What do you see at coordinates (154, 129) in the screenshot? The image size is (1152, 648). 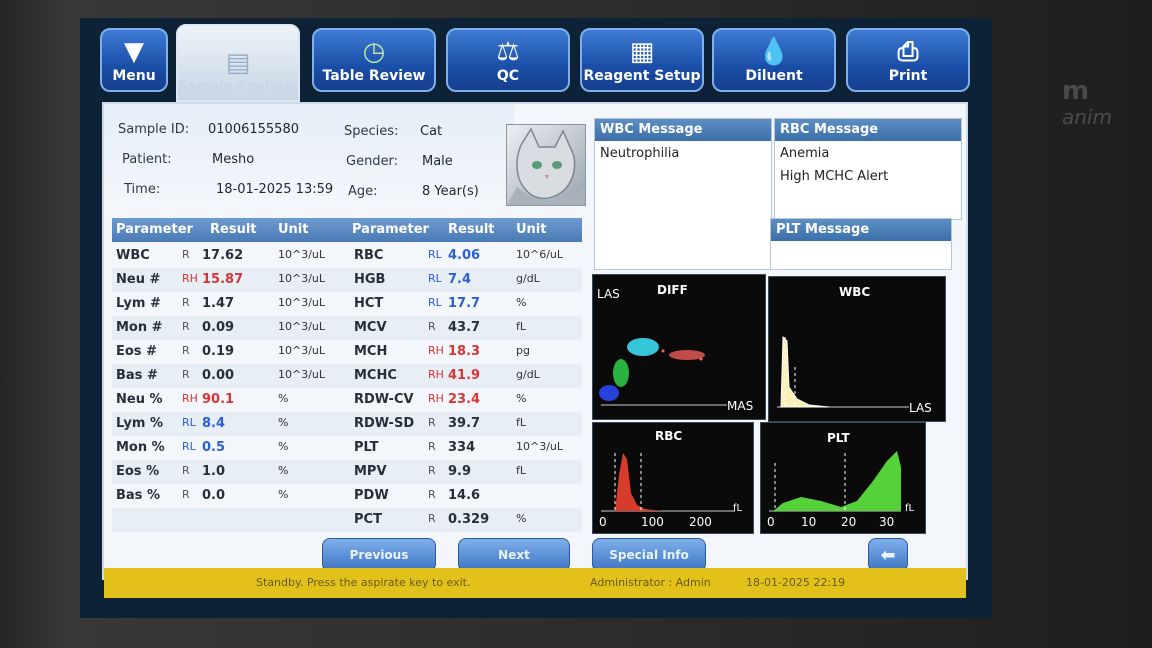 I see `sample-id-label: Sample ID:` at bounding box center [154, 129].